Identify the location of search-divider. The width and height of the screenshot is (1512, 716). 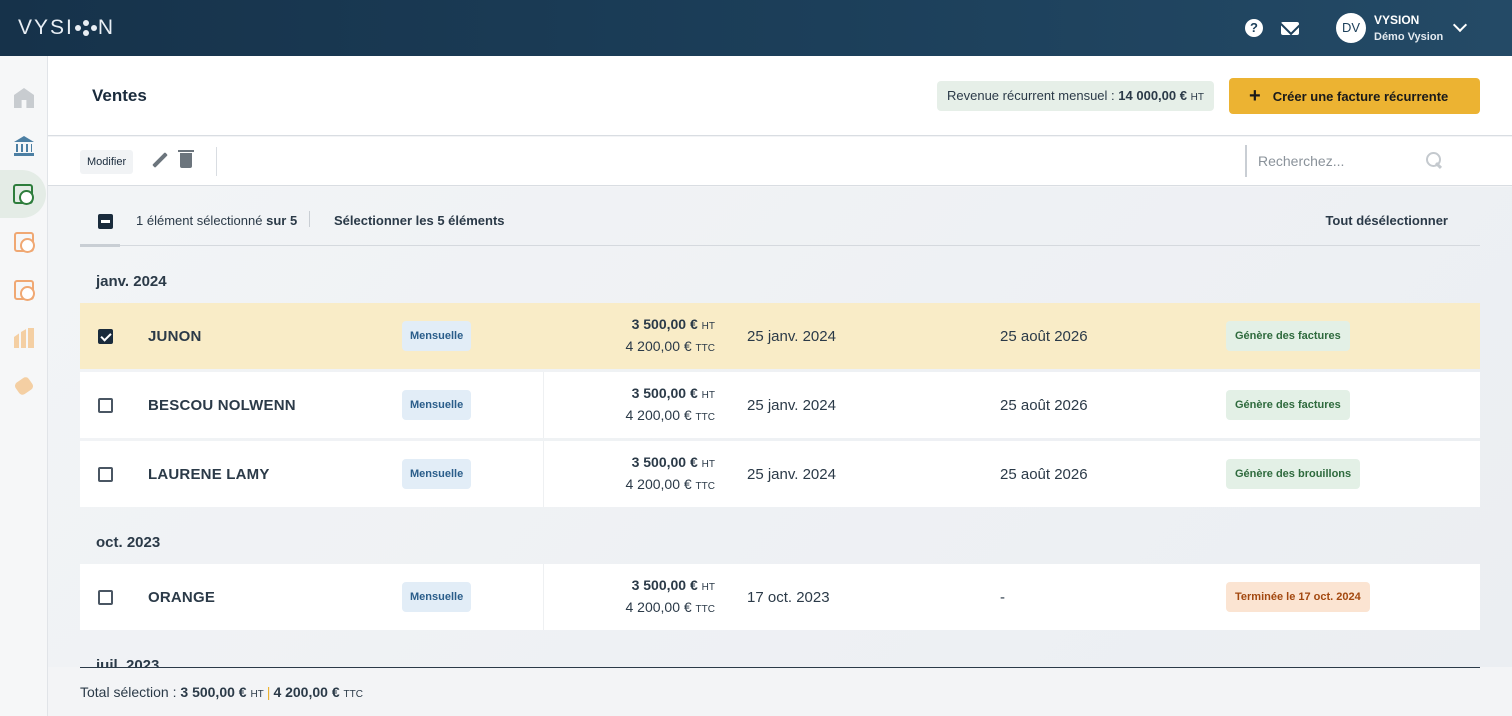
(1246, 161).